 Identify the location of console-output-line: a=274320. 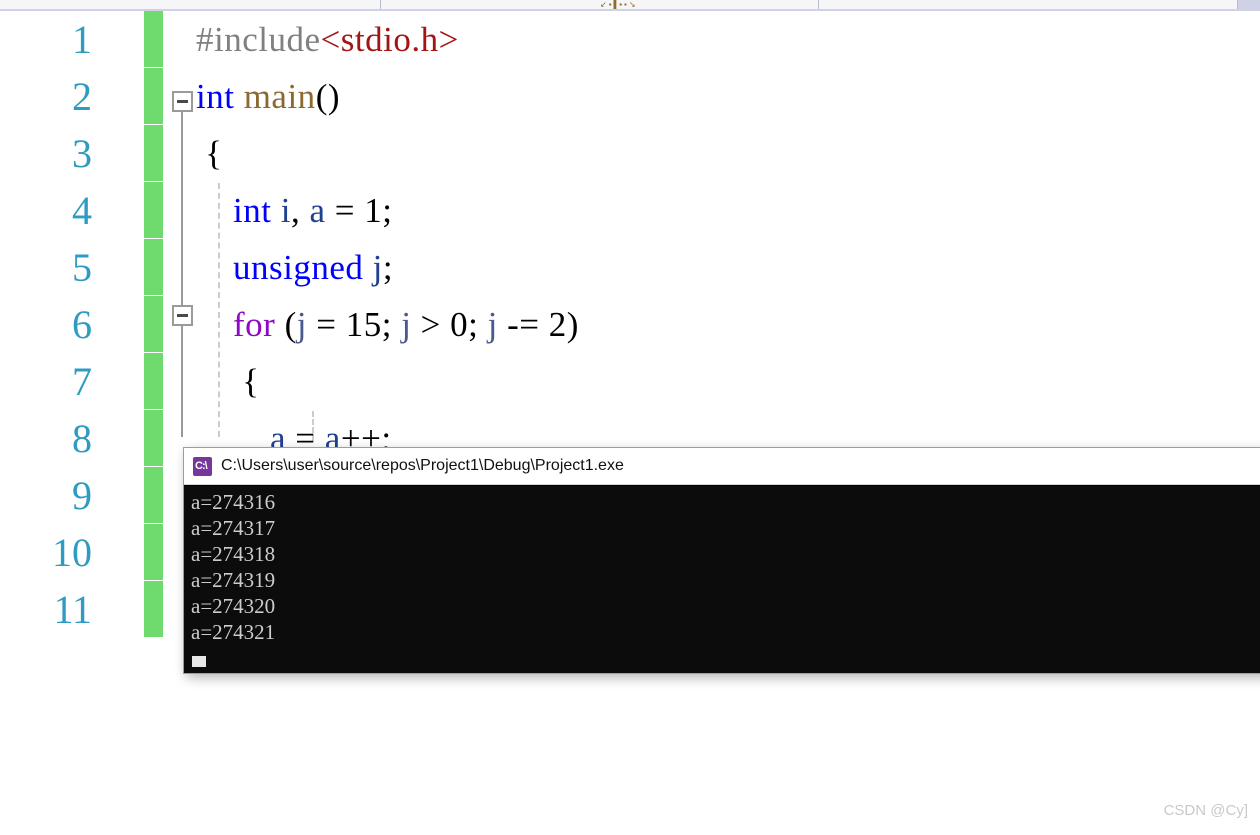
(233, 606).